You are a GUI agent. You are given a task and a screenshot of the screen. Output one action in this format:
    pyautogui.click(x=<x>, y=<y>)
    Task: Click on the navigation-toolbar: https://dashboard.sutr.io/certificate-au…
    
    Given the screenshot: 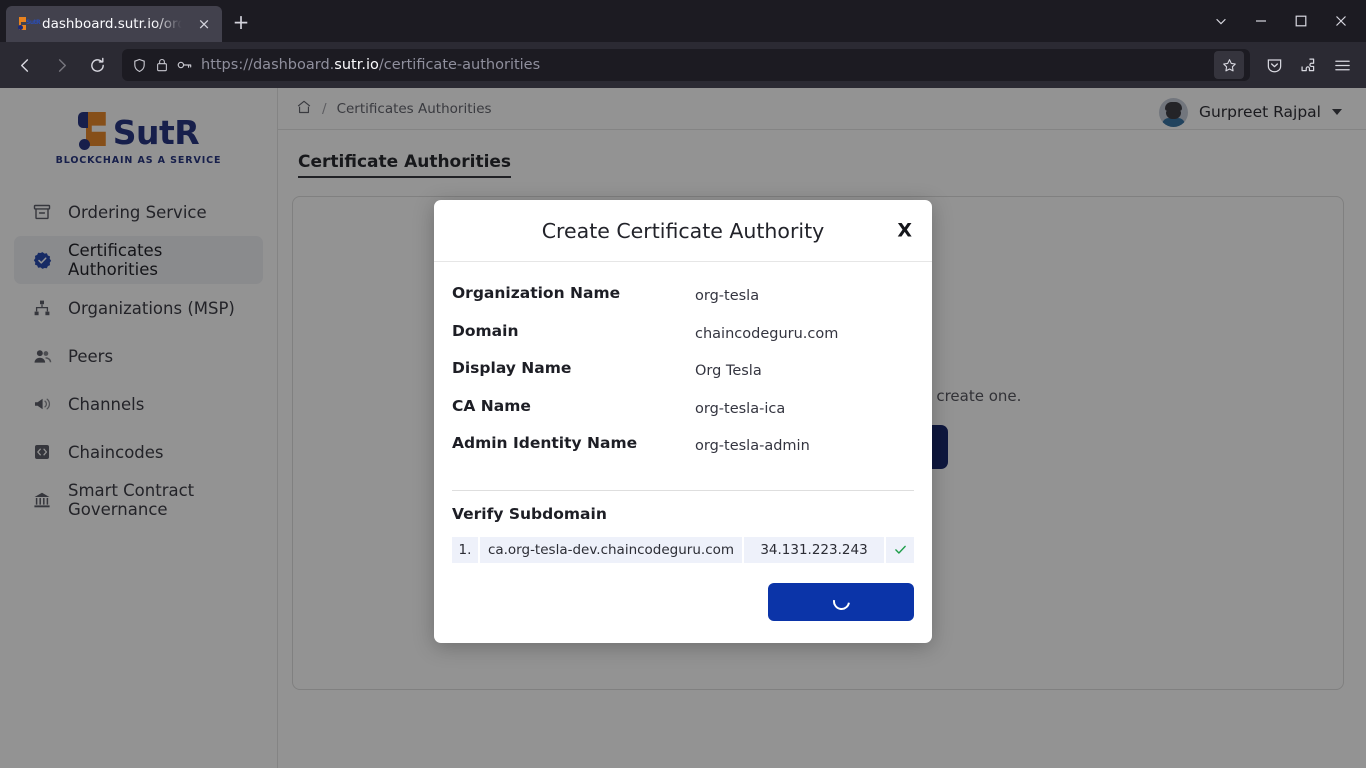 What is the action you would take?
    pyautogui.click(x=683, y=65)
    